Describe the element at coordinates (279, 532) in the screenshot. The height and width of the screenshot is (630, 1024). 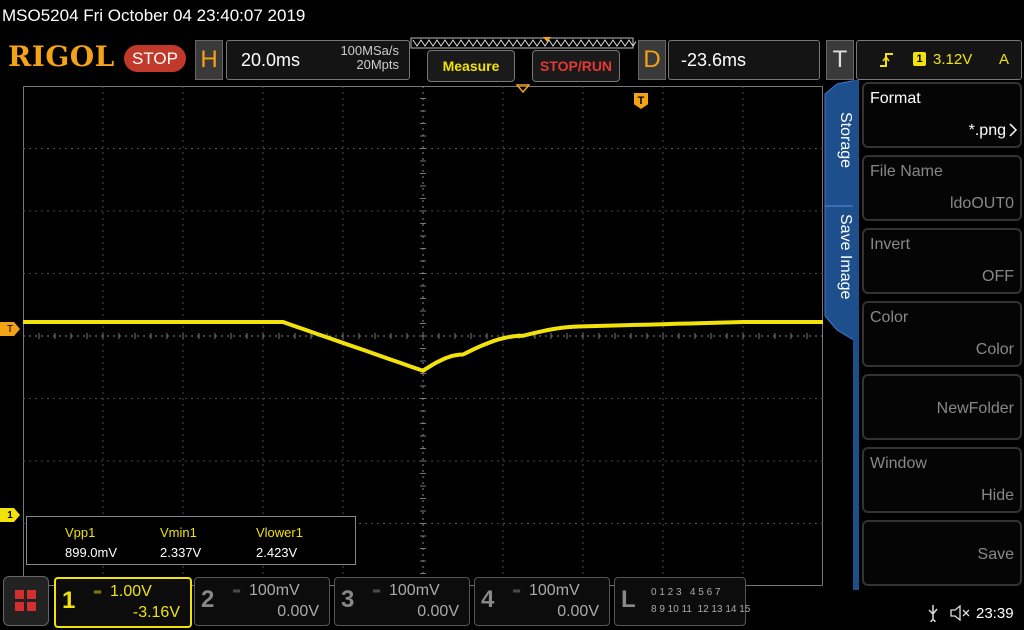
I see `meas-name: Vlower1` at that location.